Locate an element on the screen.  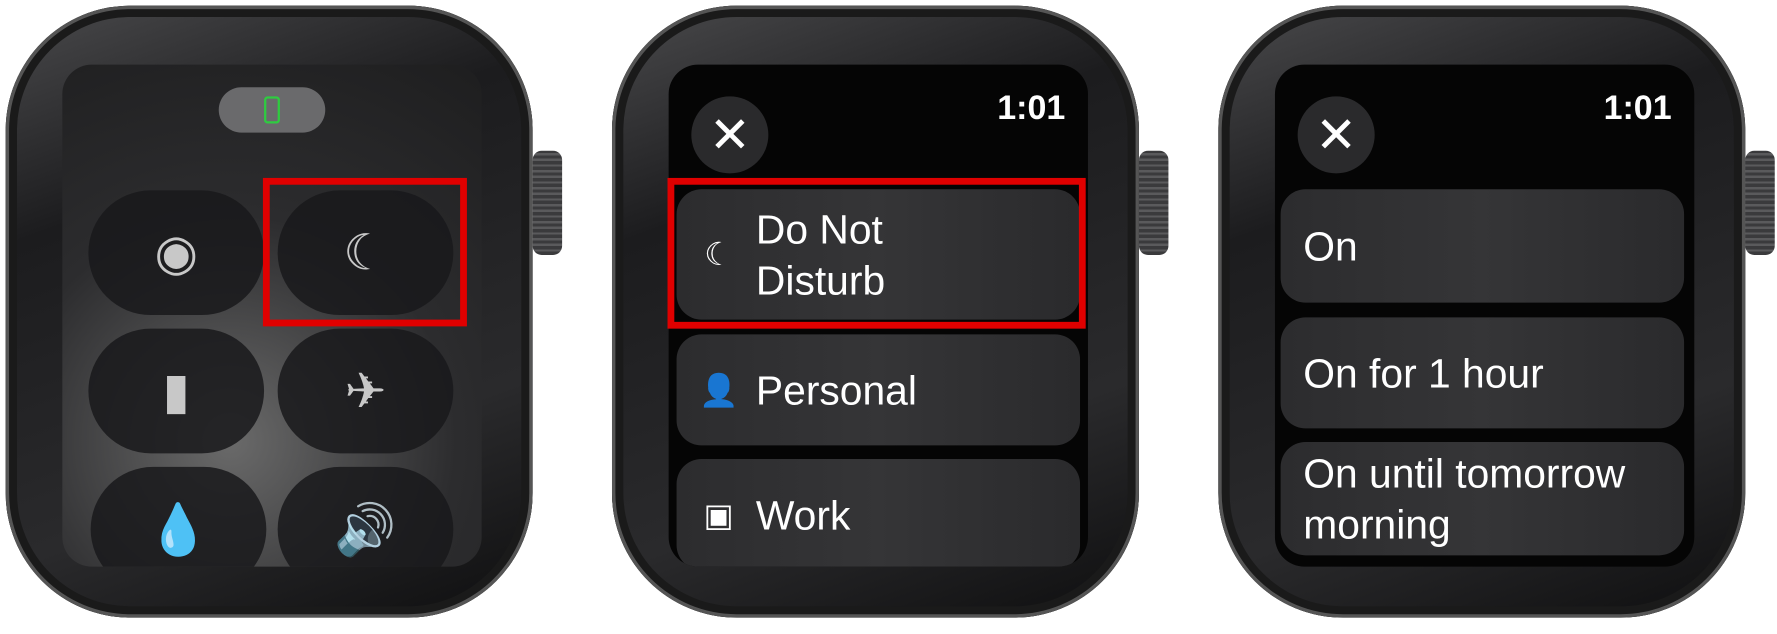
focus-item-personal: 👤 Personal is located at coordinates (878, 390).